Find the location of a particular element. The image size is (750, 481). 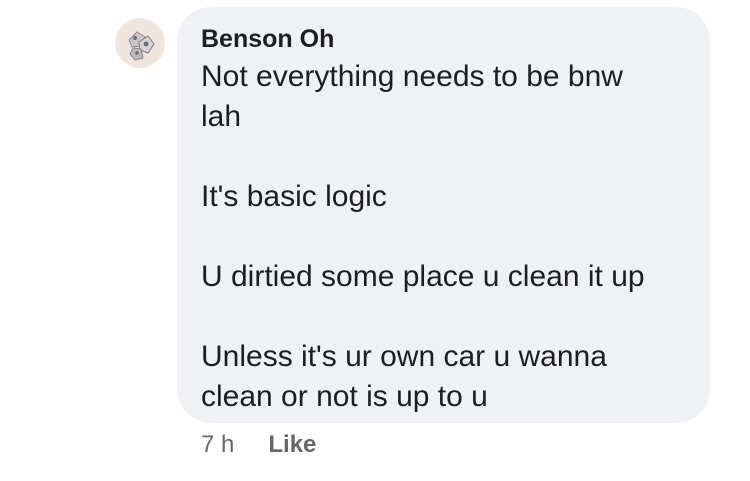

comment-actions: 7 h Like is located at coordinates (258, 445).